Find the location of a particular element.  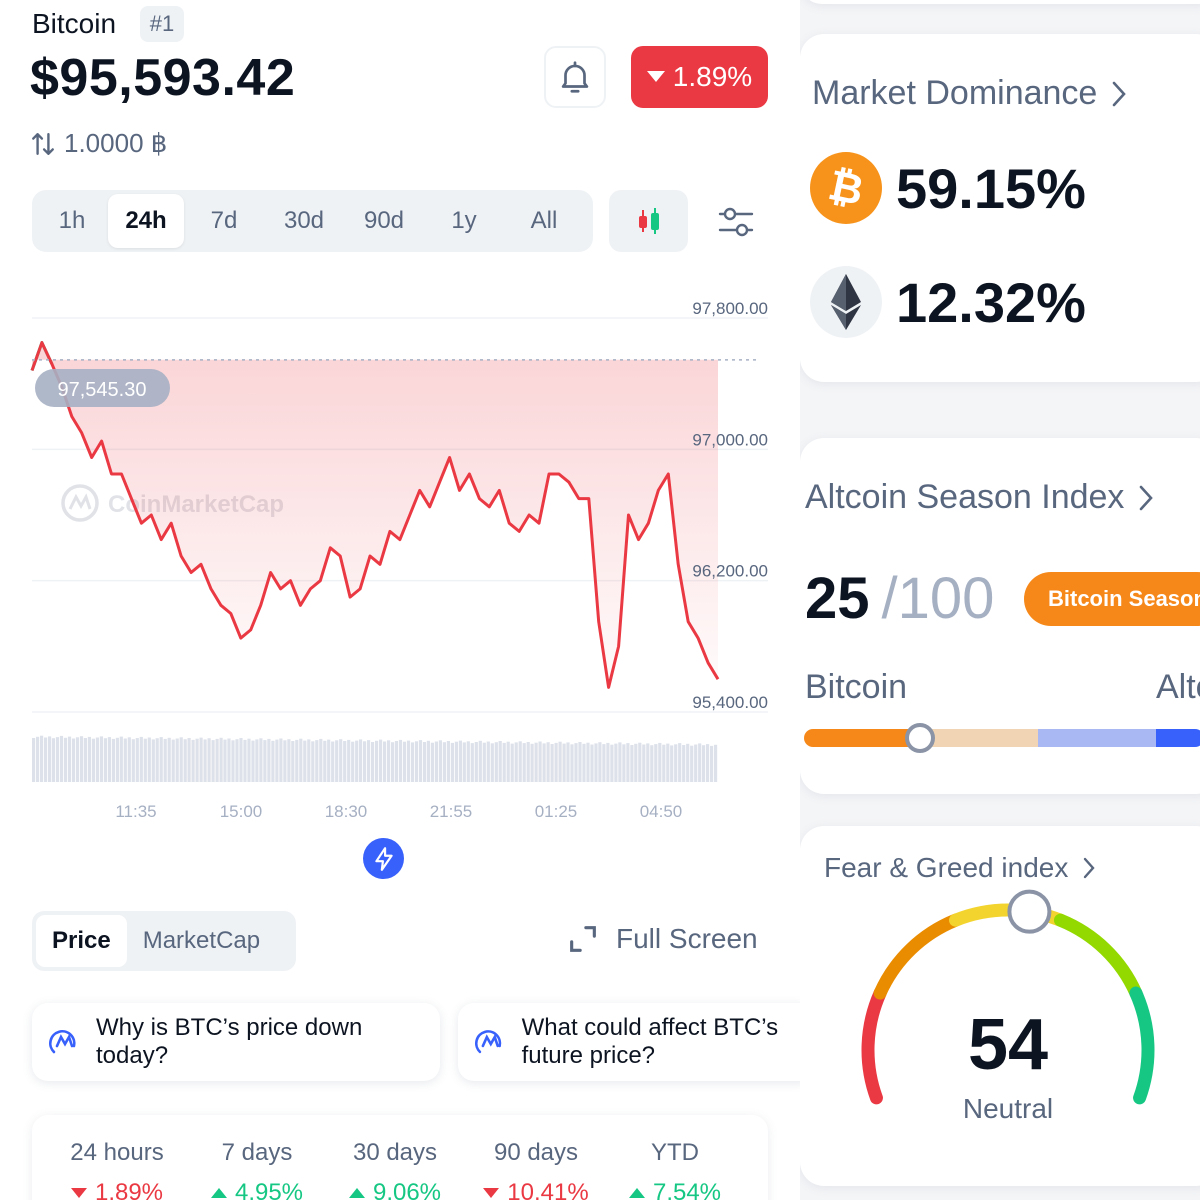

perf-value: 4.95% is located at coordinates (269, 1189).